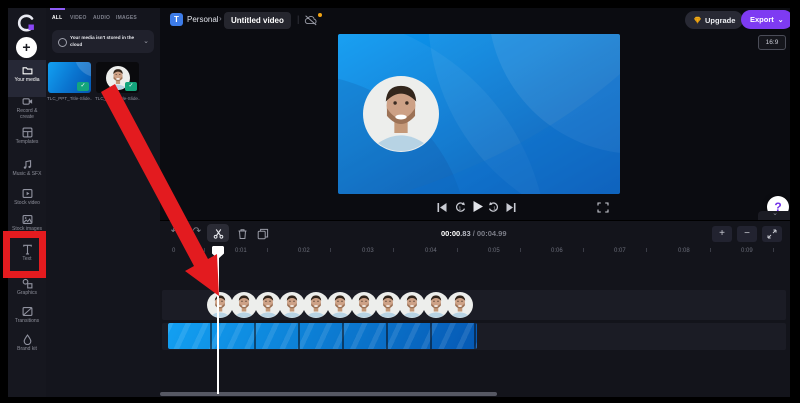  I want to click on duplicate-button, so click(263, 236).